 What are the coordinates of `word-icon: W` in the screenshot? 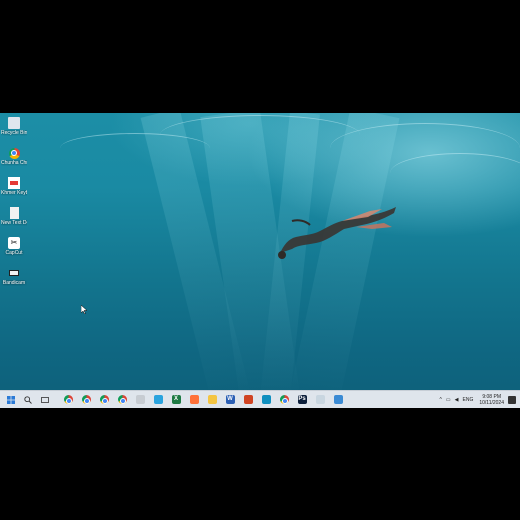 It's located at (230, 399).